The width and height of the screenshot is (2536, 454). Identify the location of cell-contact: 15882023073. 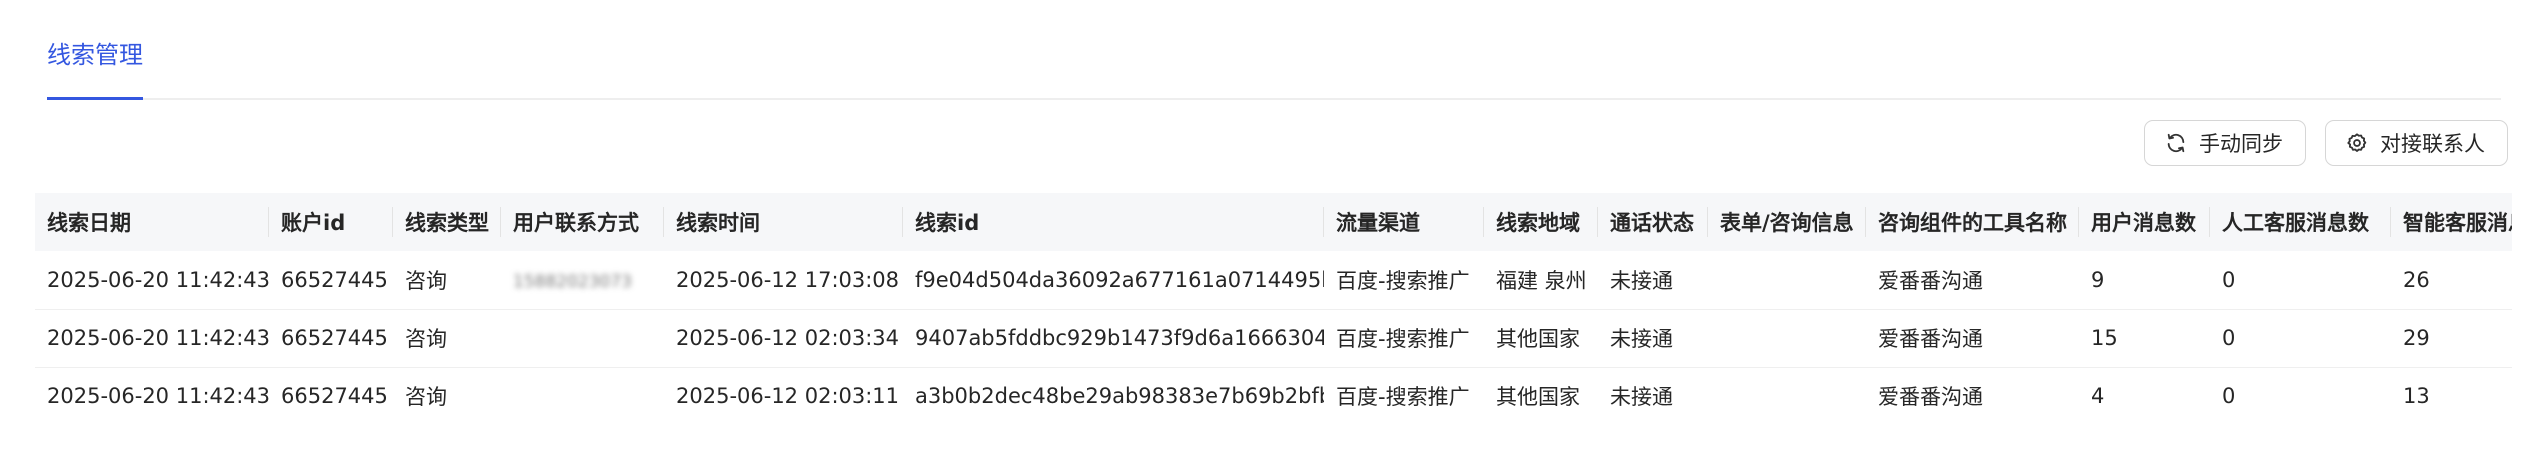
(582, 280).